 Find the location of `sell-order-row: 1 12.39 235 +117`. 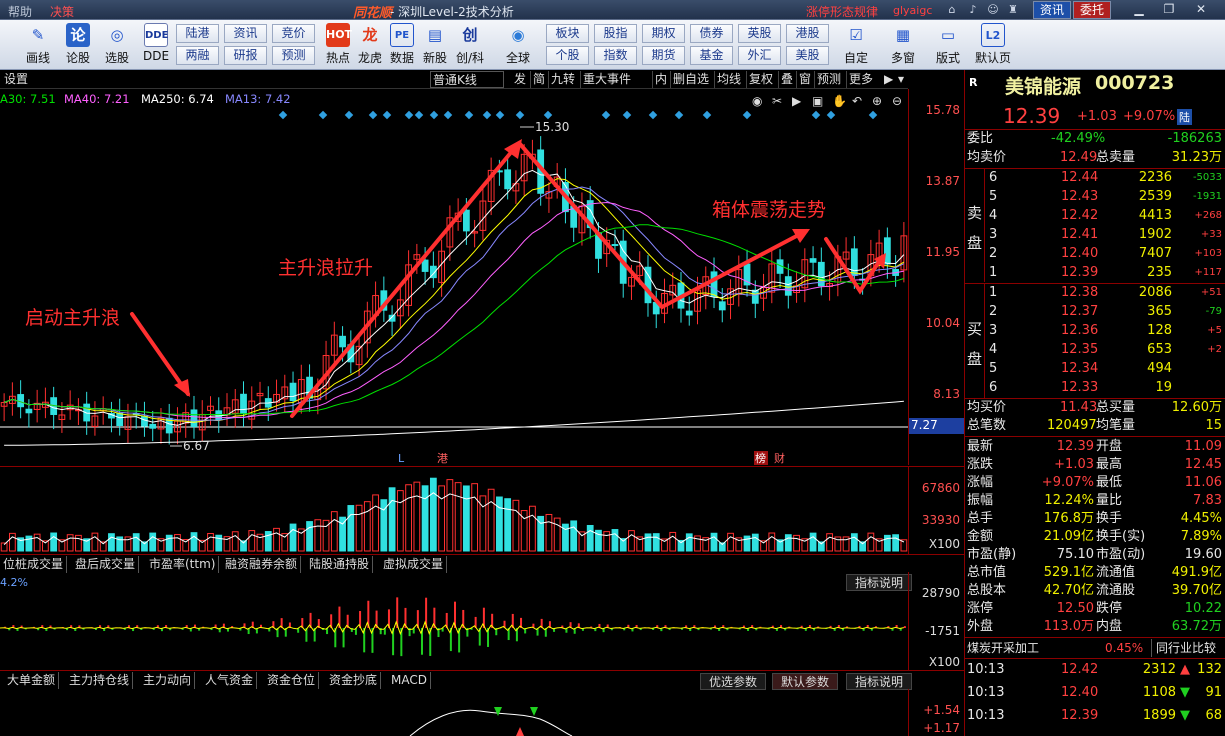

sell-order-row: 1 12.39 235 +117 is located at coordinates (1095, 273).